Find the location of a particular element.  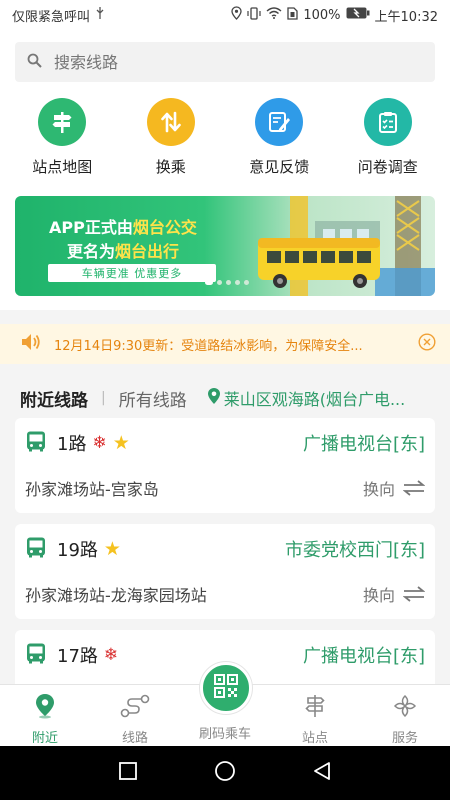

sim-icon is located at coordinates (293, 15).